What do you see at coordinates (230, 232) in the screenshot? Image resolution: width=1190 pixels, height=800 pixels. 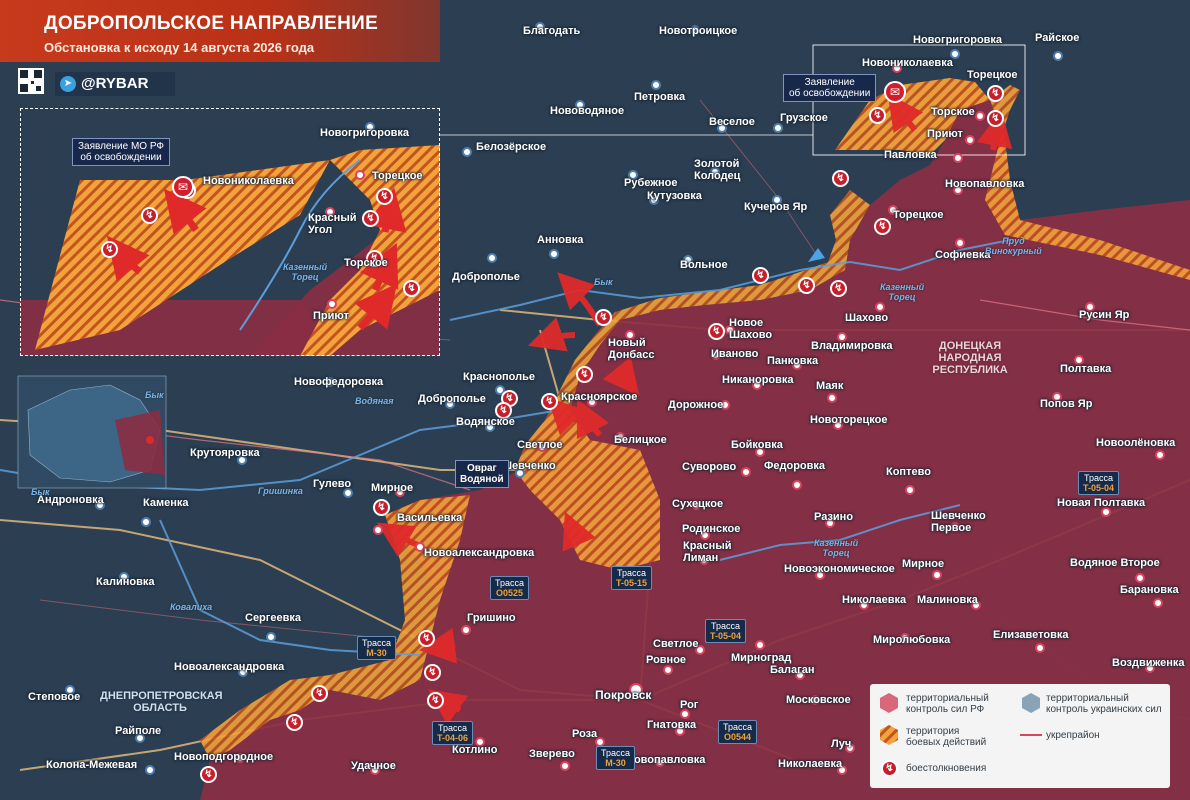 I see `inset-frame` at bounding box center [230, 232].